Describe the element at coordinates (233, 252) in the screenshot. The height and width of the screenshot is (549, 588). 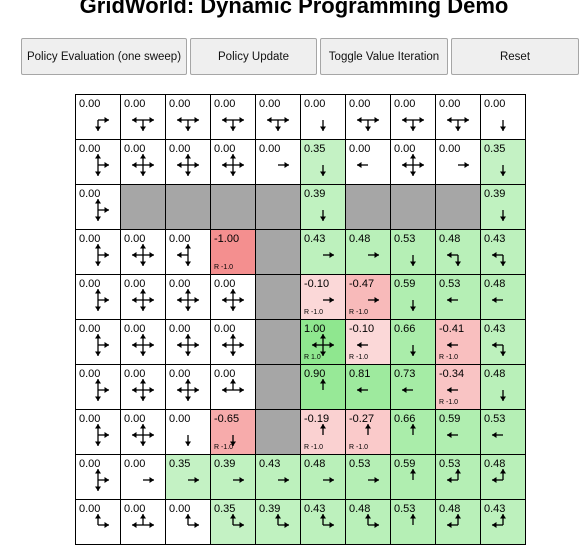
I see `grid-cell: -1.00 R -1.0` at that location.